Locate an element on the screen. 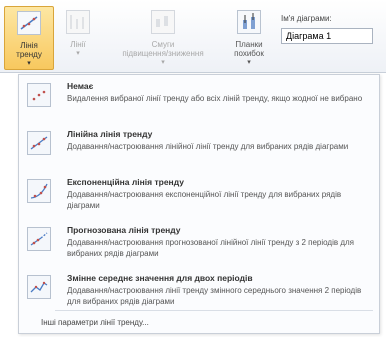  trendline-label-1: Лінія is located at coordinates (29, 45).